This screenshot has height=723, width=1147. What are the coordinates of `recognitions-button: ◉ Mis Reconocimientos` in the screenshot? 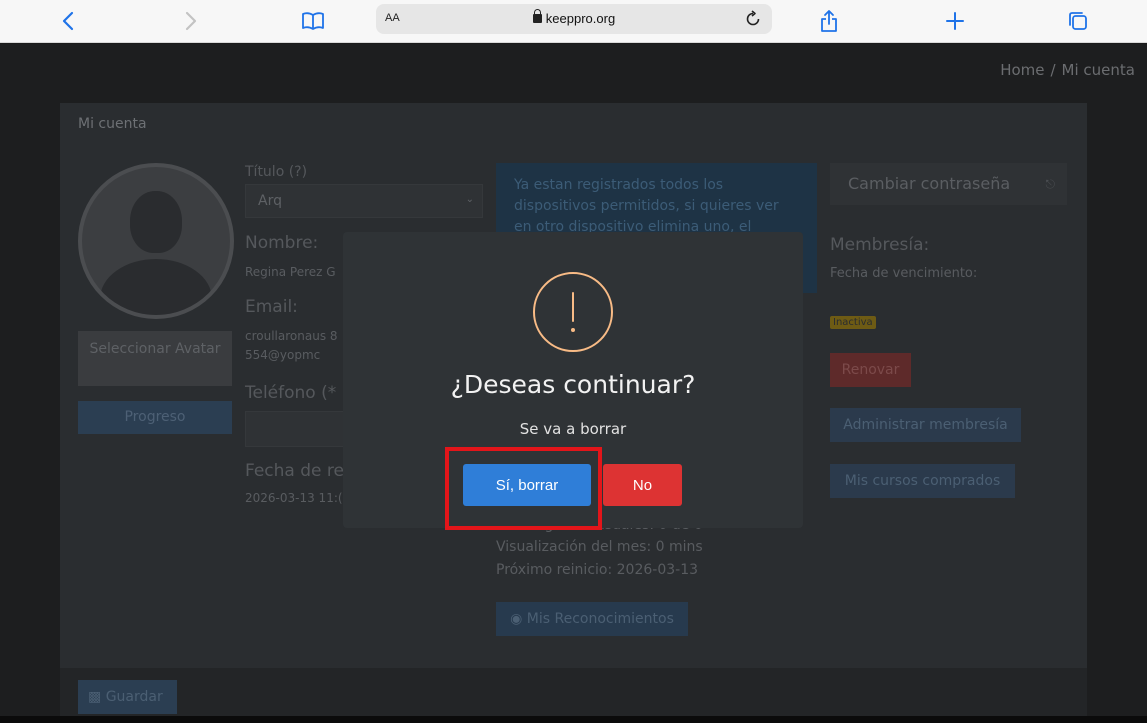 It's located at (592, 619).